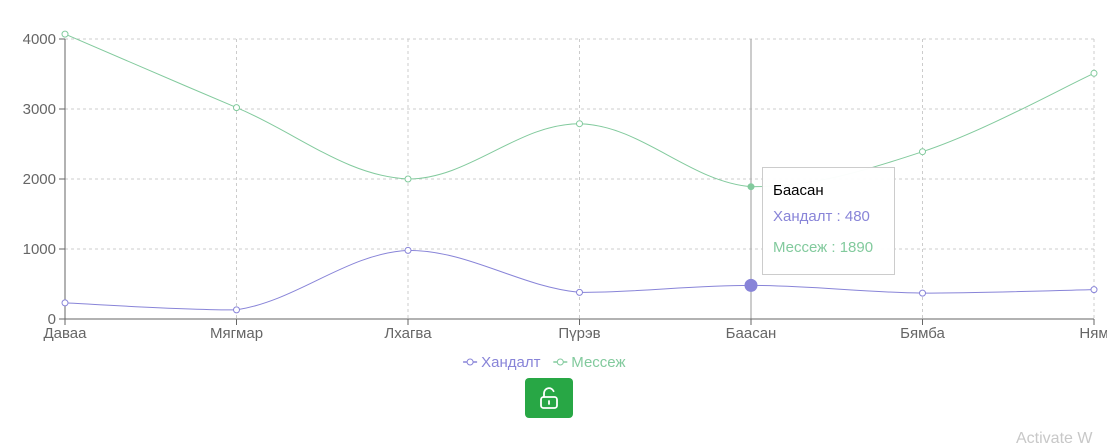  Describe the element at coordinates (1054, 438) in the screenshot. I see `watermark: Activate W` at that location.